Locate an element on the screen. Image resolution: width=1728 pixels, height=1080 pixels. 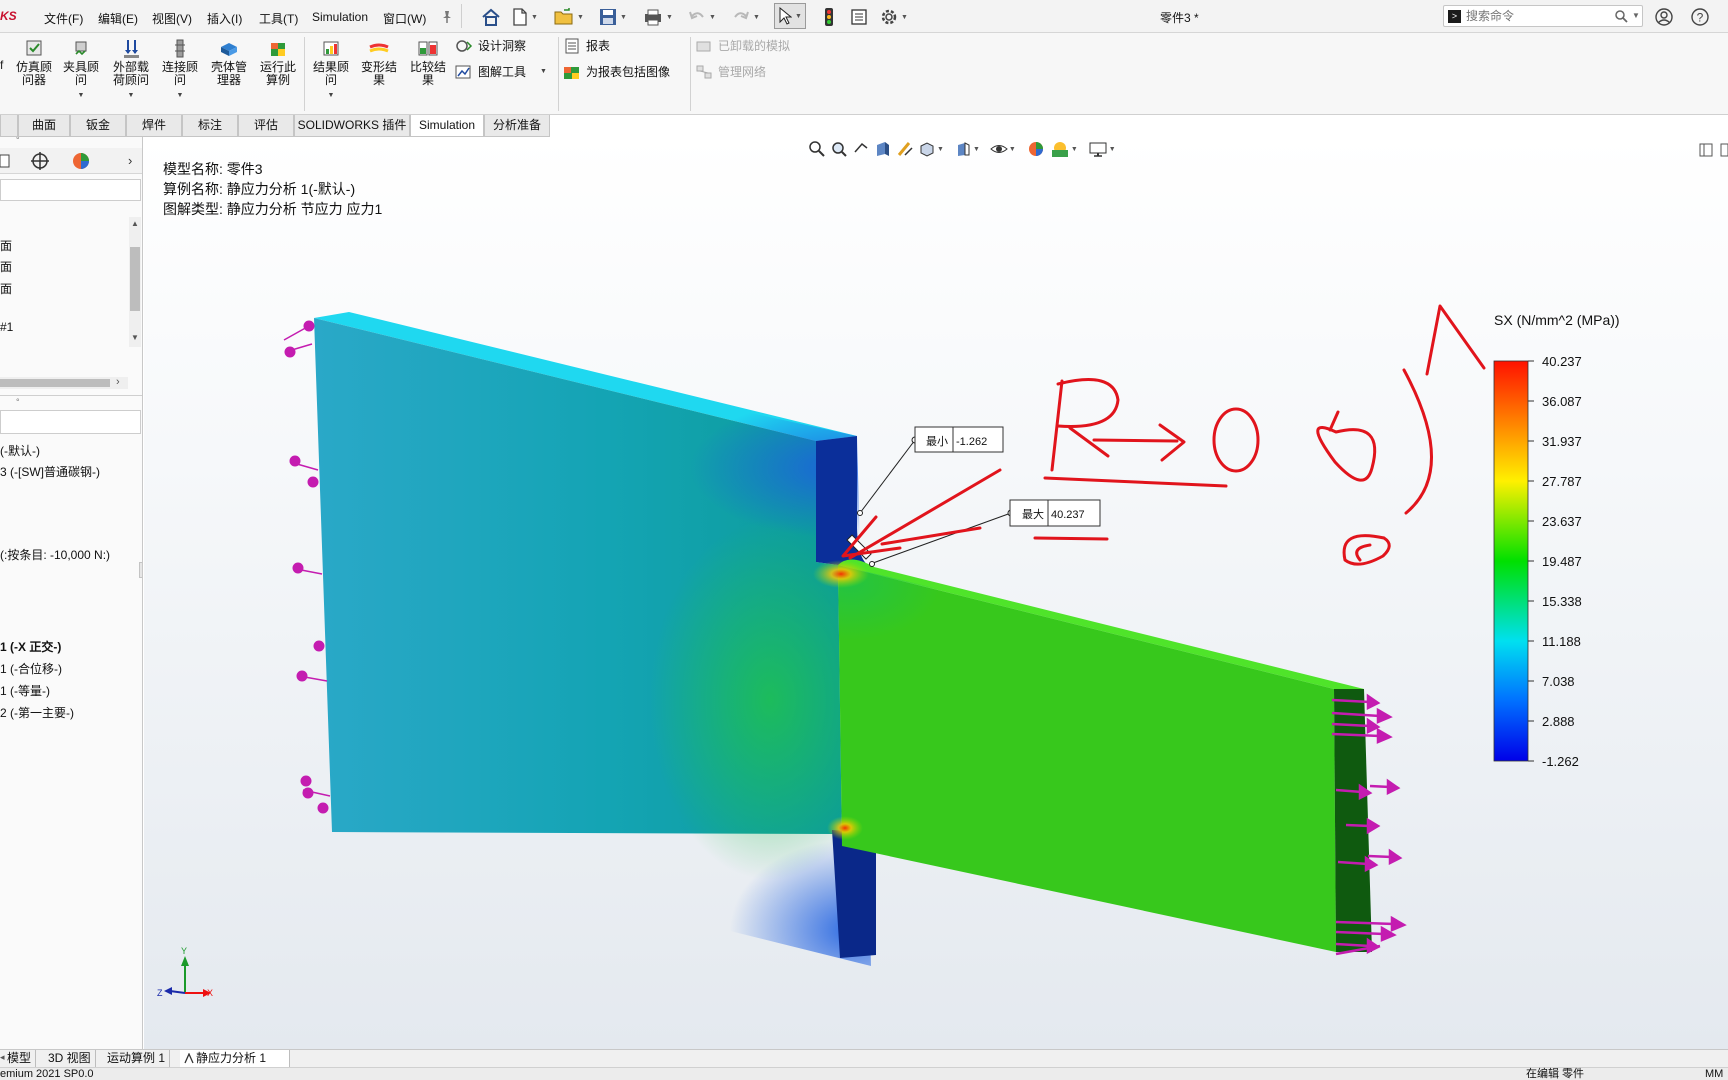
hscroll-thumb is located at coordinates (55, 383).